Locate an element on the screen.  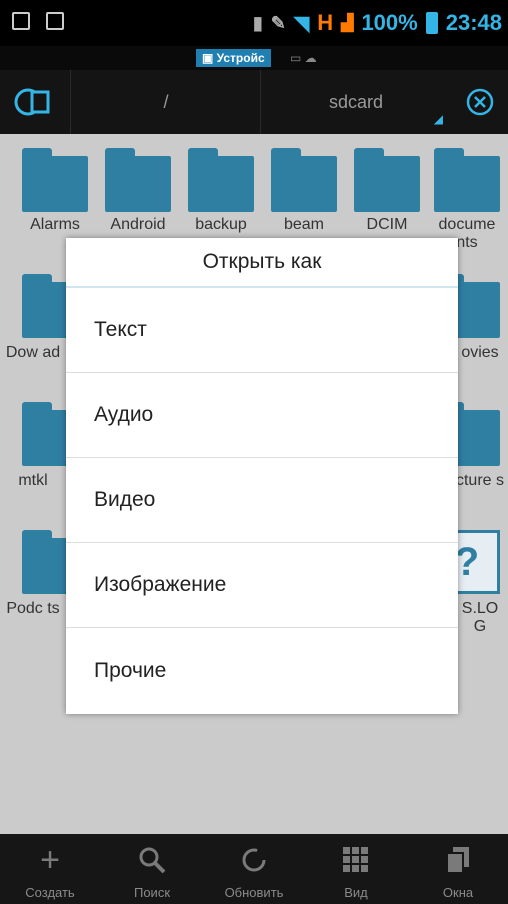
storage-icons: ▭ ☁ is located at coordinates (303, 58).